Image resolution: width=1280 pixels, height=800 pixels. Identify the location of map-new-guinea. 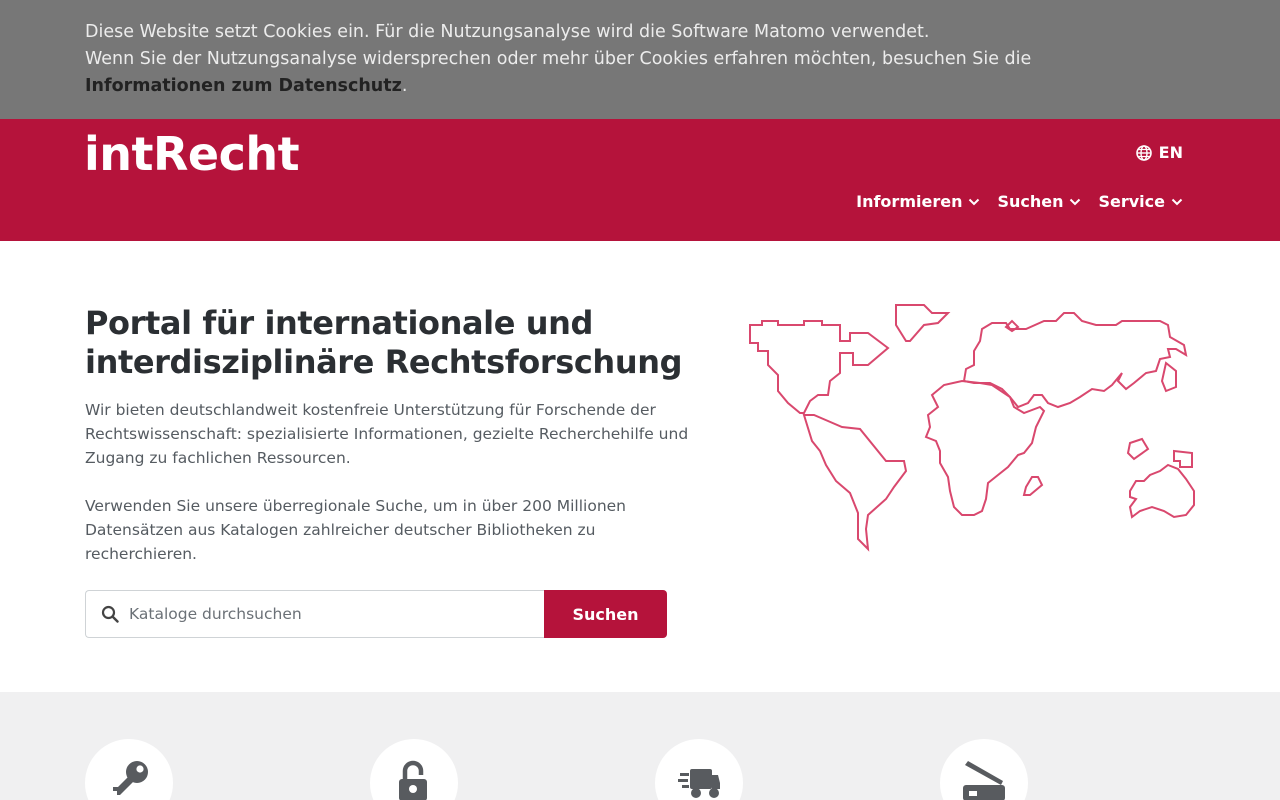
(1183, 458).